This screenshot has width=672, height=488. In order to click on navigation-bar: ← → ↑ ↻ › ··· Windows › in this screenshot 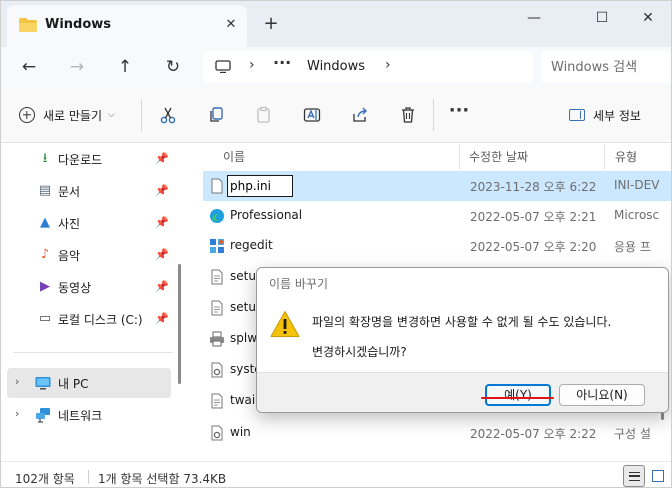, I will do `click(336, 67)`.